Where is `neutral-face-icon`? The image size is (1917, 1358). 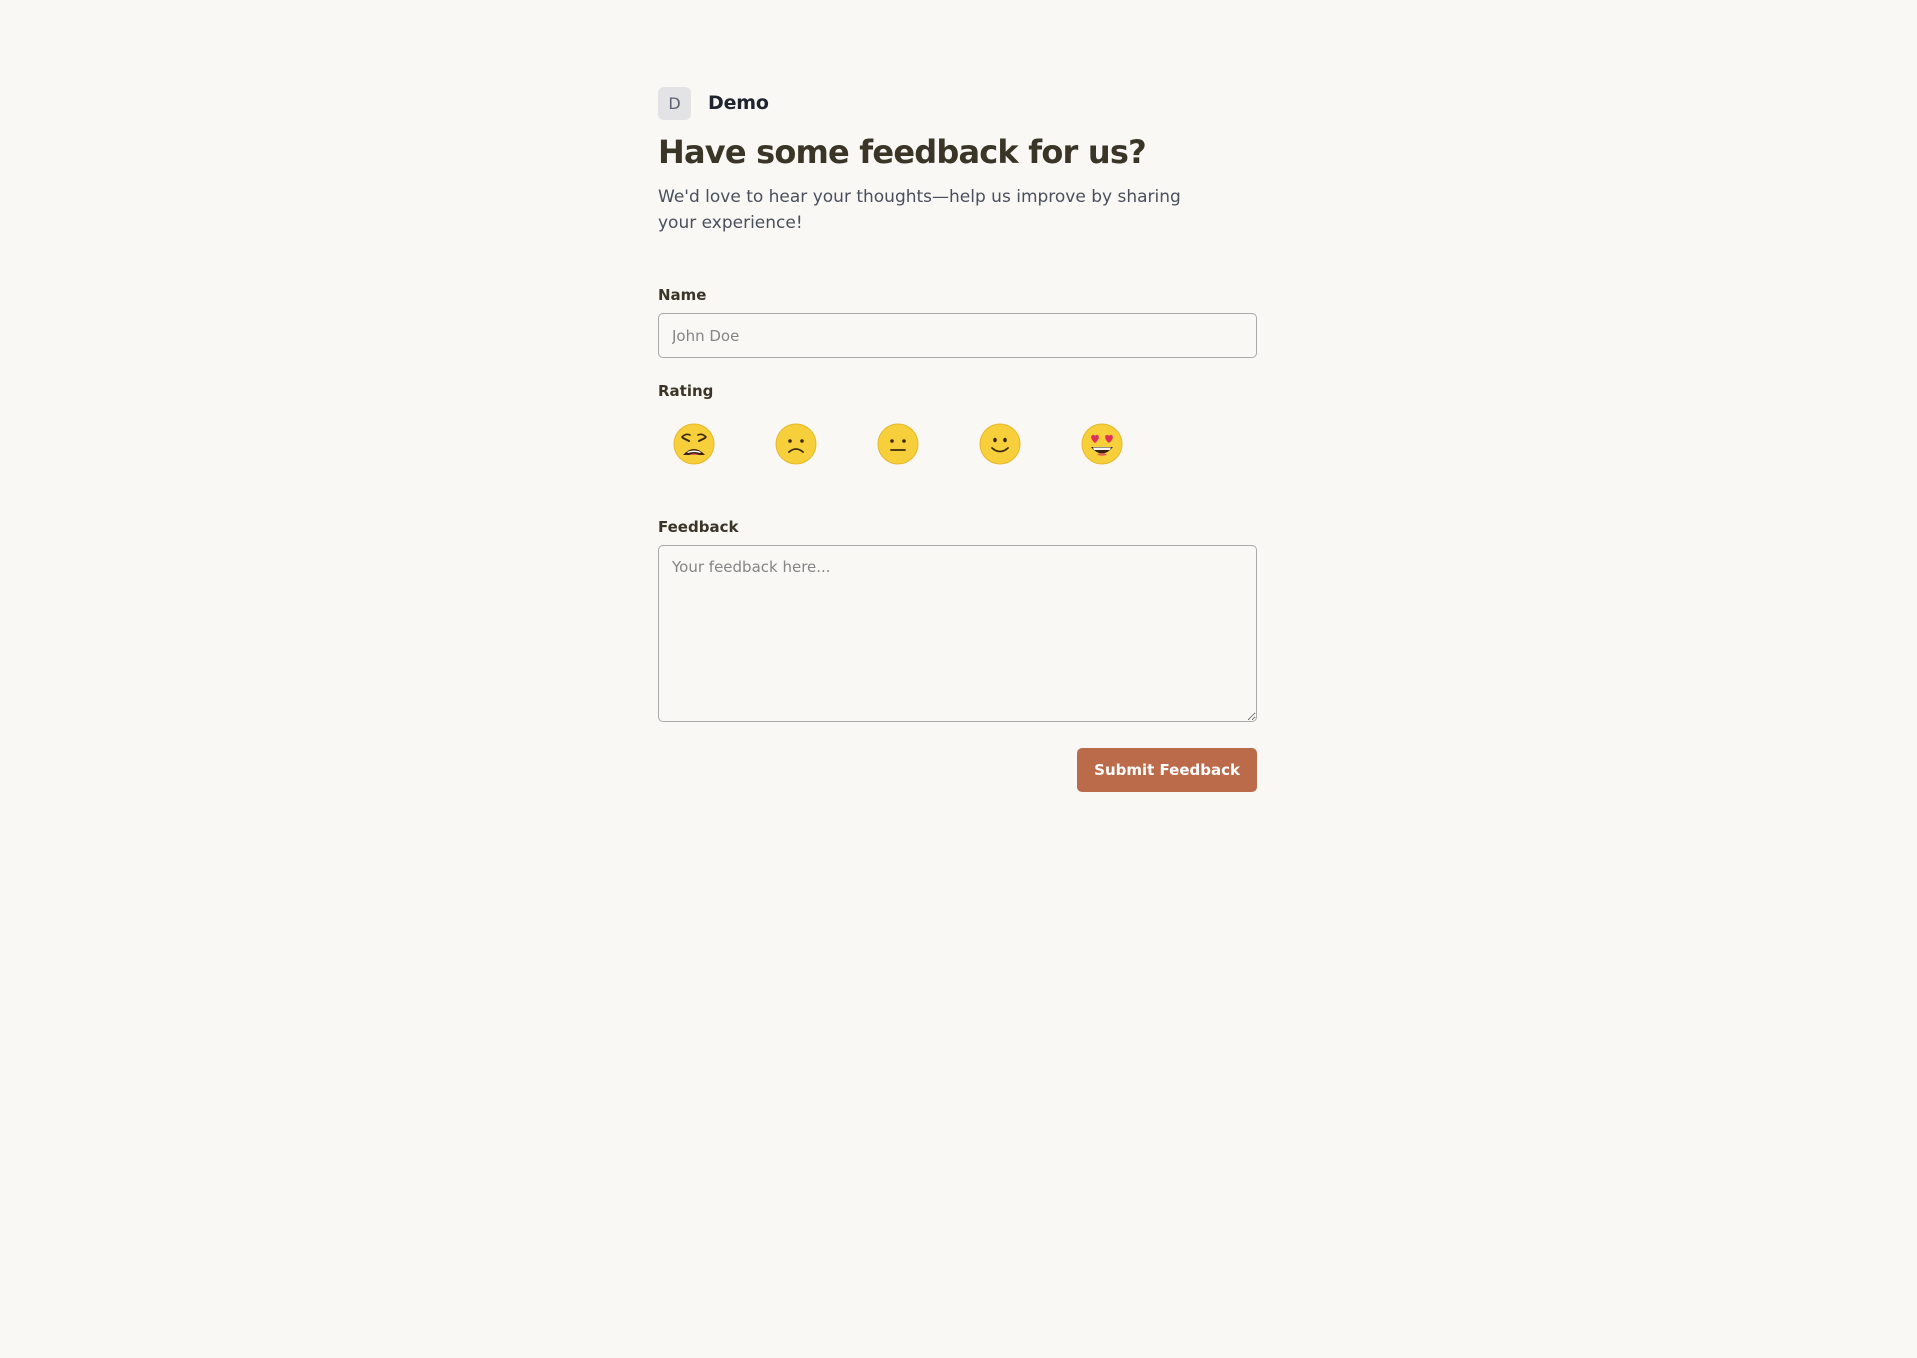
neutral-face-icon is located at coordinates (898, 444).